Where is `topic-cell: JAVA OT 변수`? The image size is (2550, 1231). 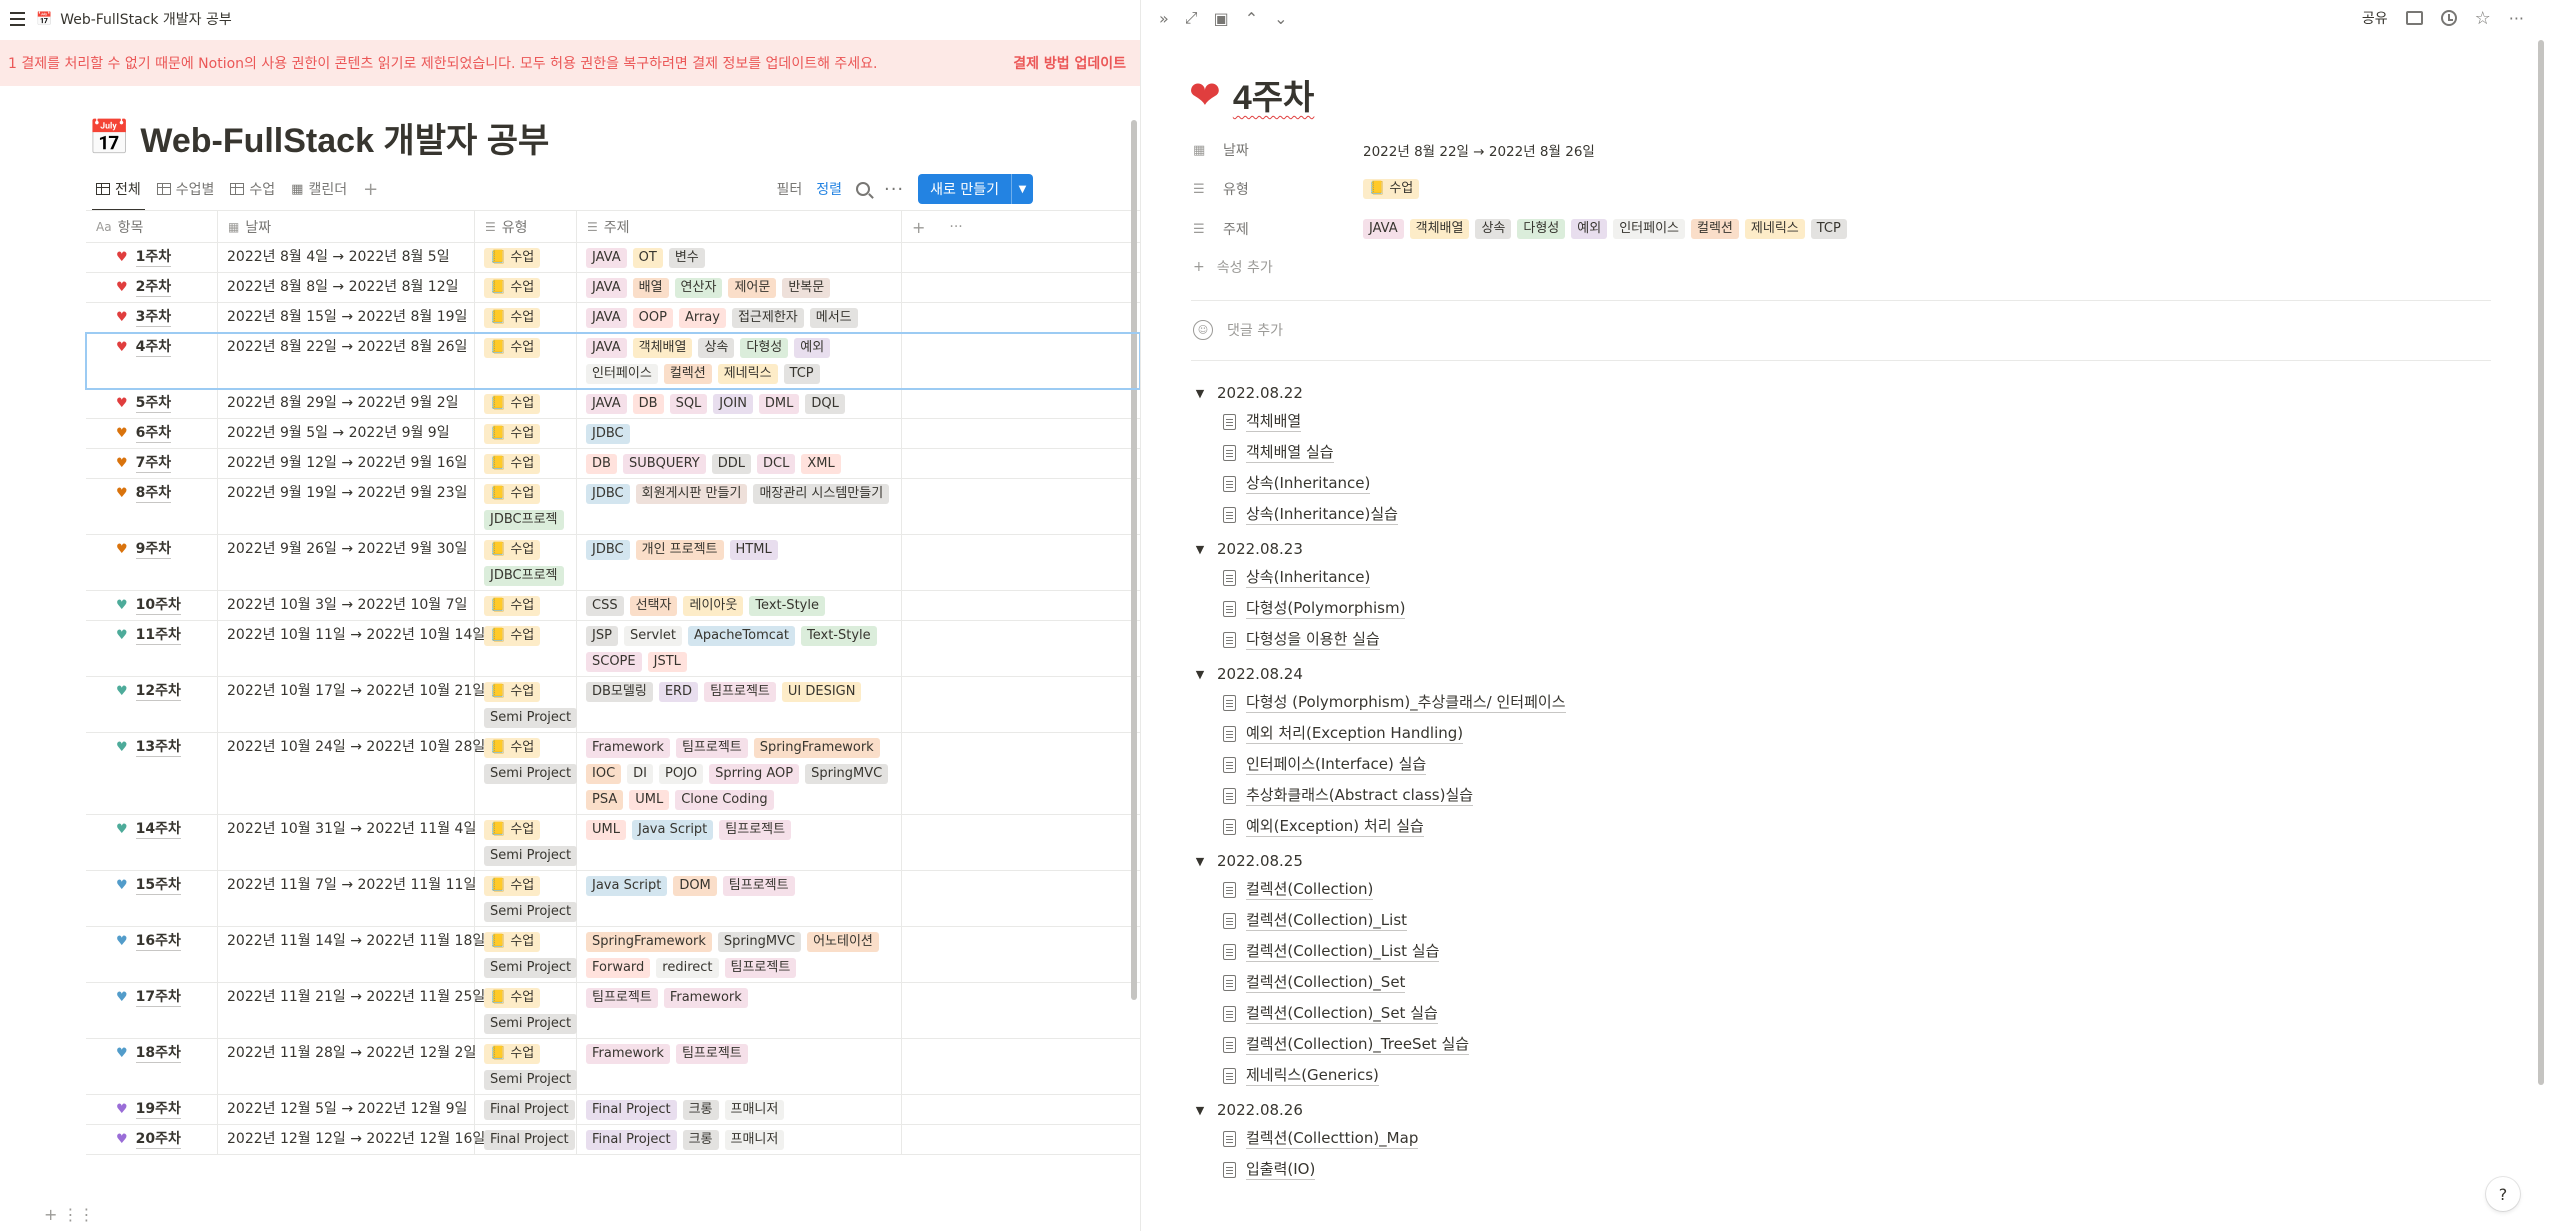
topic-cell: JAVA OT 변수 is located at coordinates (739, 257).